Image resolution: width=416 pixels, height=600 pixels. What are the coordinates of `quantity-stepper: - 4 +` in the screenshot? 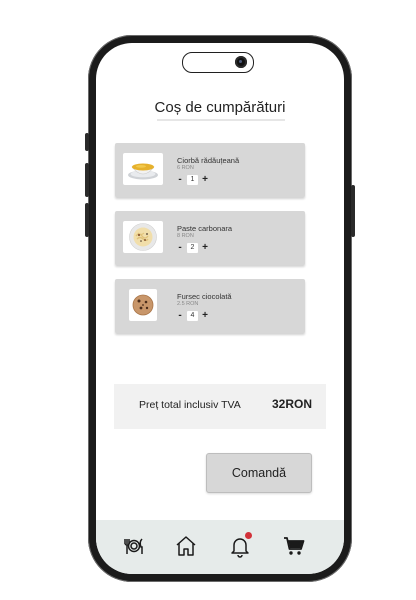 It's located at (192, 315).